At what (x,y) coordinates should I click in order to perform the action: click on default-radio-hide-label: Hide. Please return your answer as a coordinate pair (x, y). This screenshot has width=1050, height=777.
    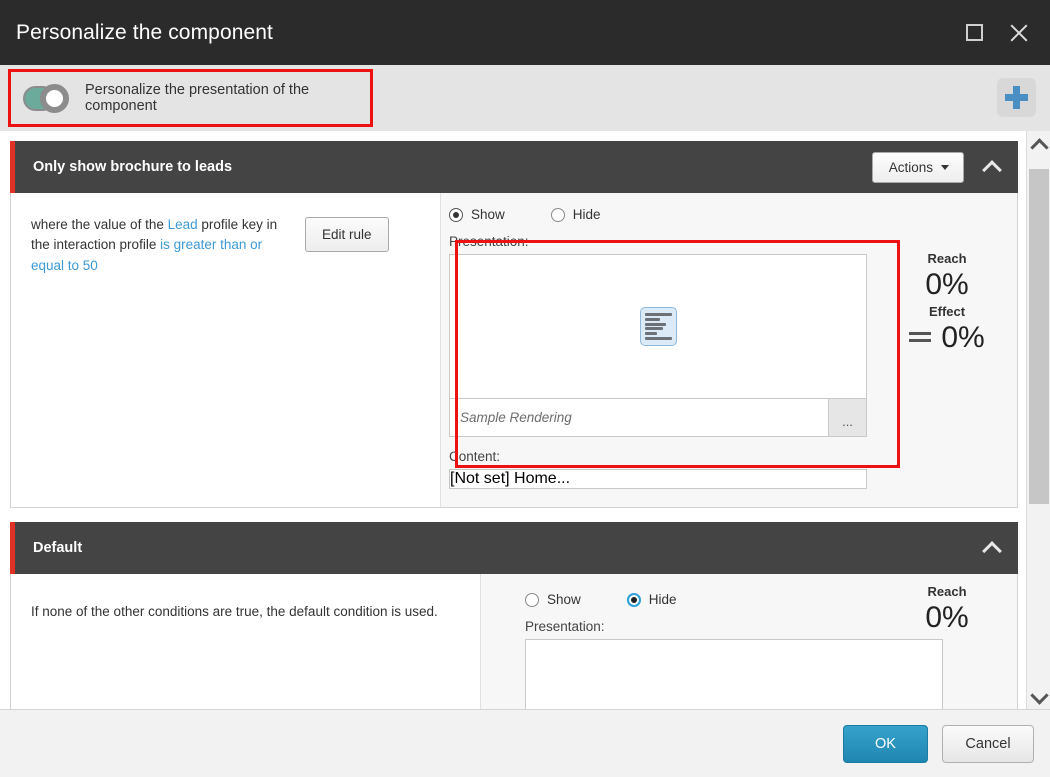
    Looking at the image, I should click on (662, 599).